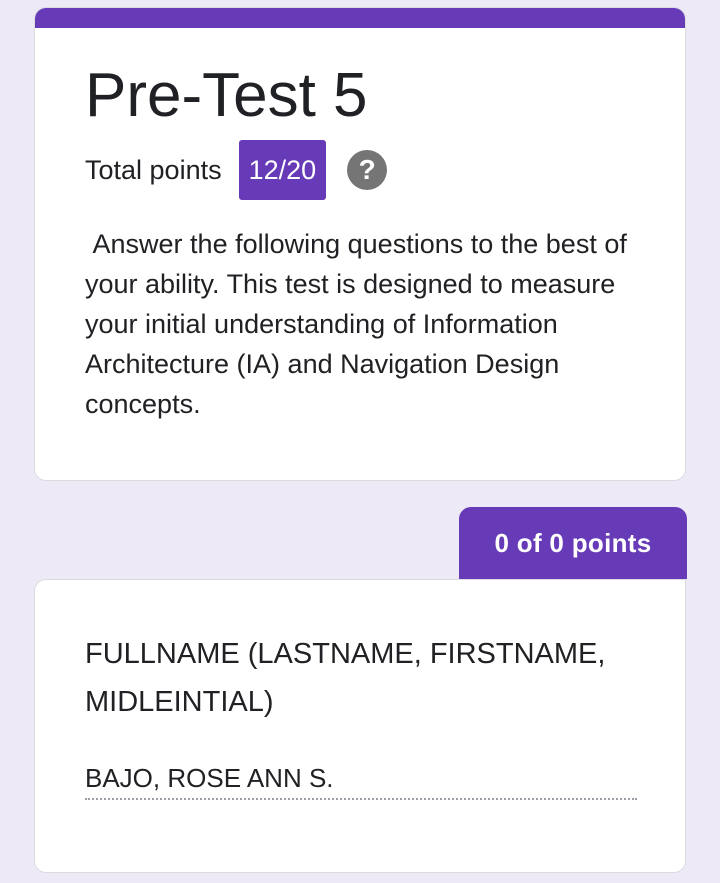 The height and width of the screenshot is (883, 720). Describe the element at coordinates (153, 169) in the screenshot. I see `total-points-label: Total points` at that location.